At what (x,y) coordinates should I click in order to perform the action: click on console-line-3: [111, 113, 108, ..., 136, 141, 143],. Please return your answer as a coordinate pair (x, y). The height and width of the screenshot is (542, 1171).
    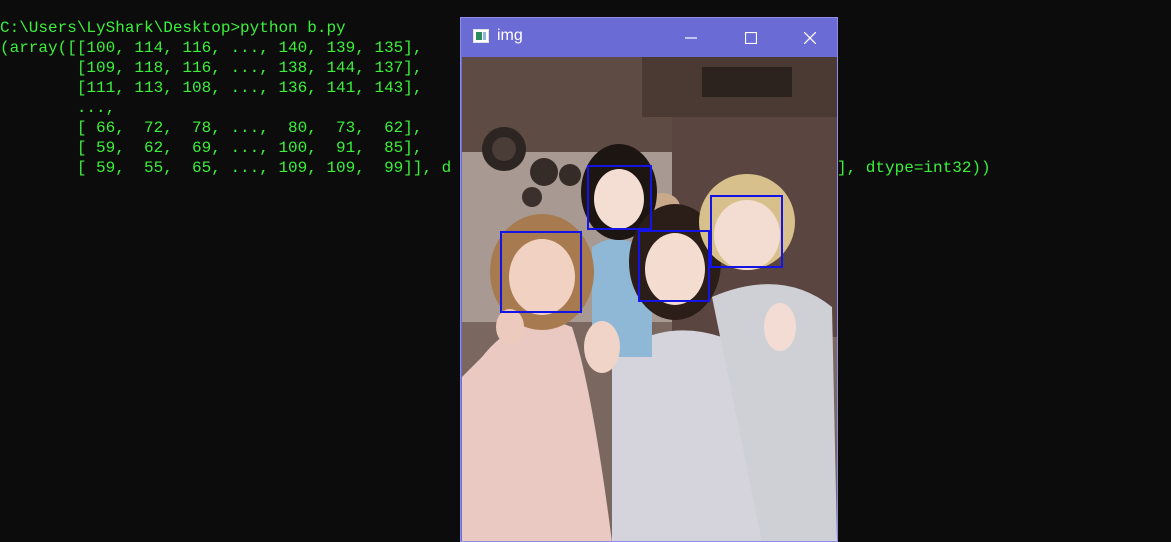
    Looking at the image, I should click on (211, 88).